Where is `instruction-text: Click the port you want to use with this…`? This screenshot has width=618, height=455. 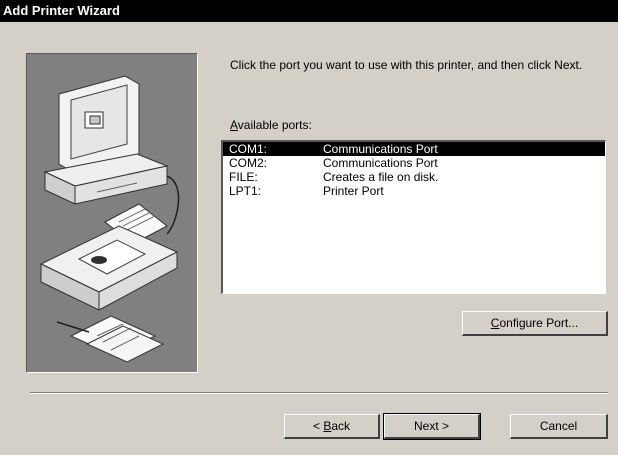
instruction-text: Click the port you want to use with this… is located at coordinates (406, 65).